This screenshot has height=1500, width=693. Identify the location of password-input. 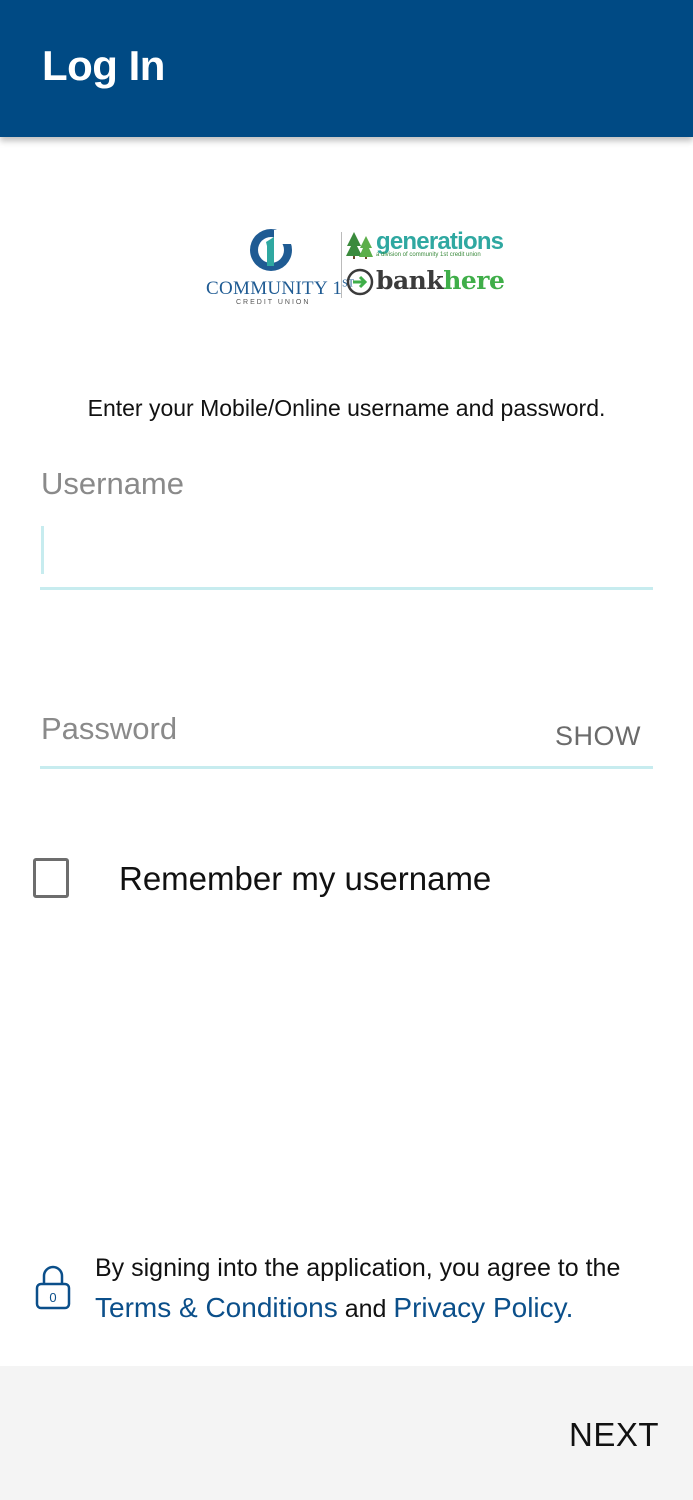
(290, 733).